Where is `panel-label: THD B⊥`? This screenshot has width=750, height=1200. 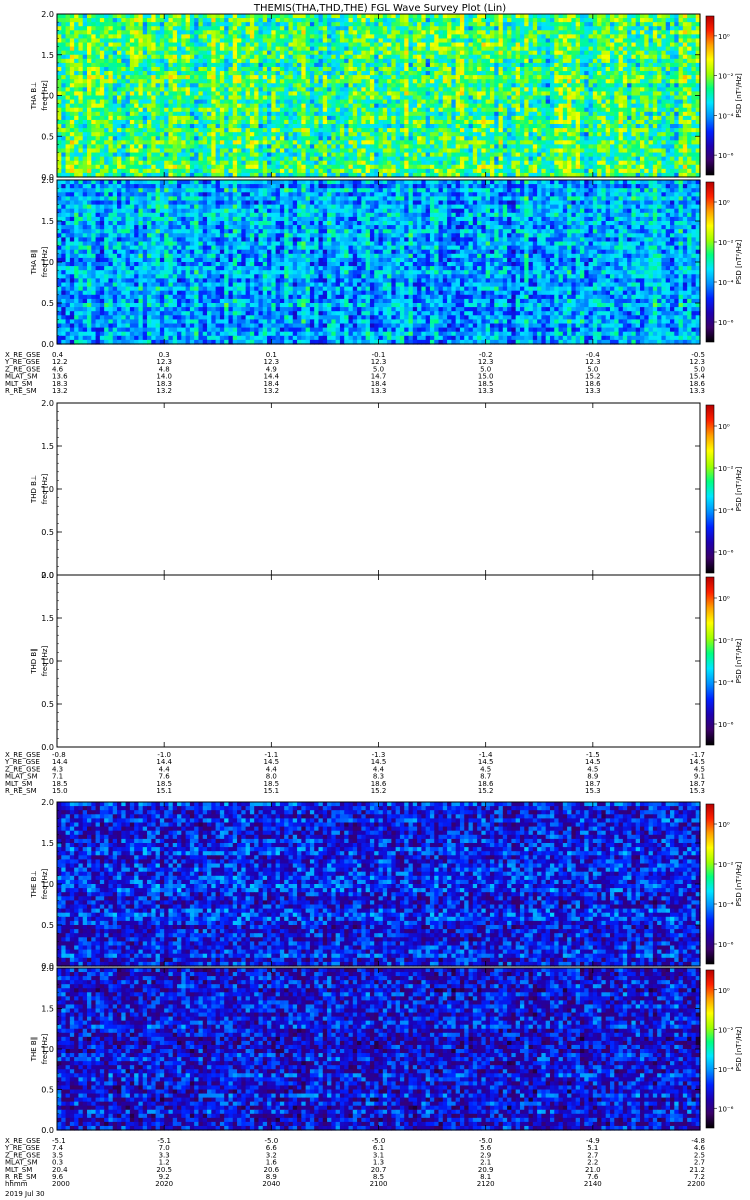 panel-label: THD B⊥ is located at coordinates (34, 489).